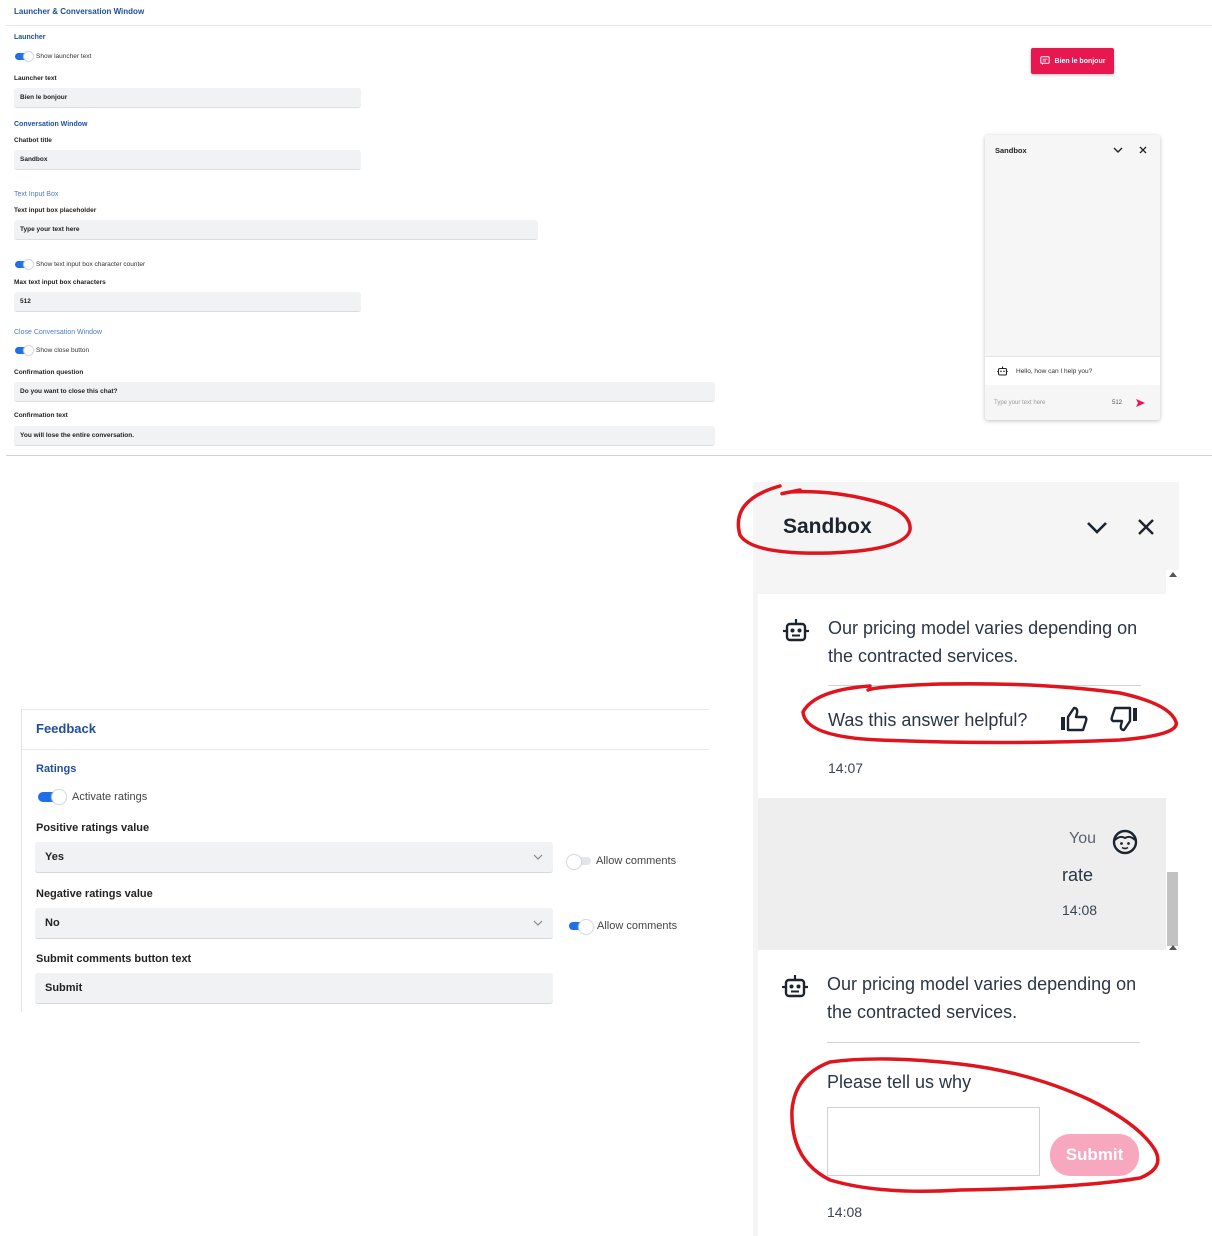 This screenshot has width=1212, height=1236. I want to click on feedback-panel-top-border, so click(365, 709).